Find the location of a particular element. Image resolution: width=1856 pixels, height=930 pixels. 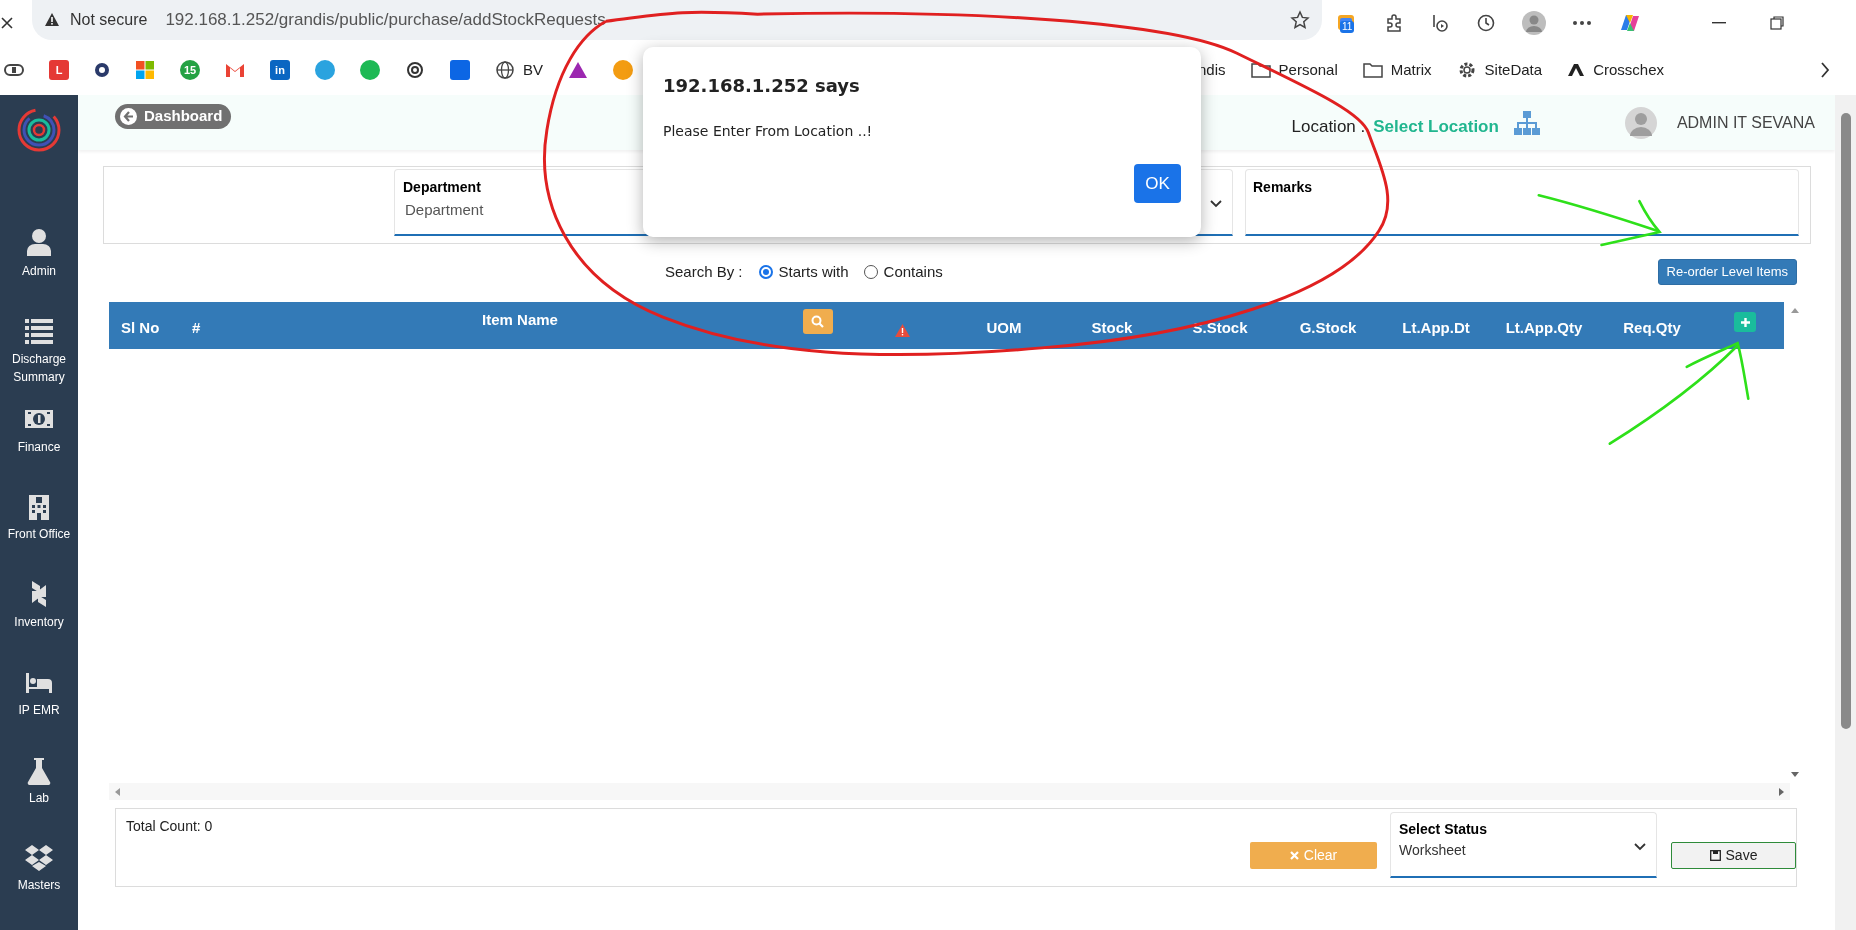

sidebar-item: Finance is located at coordinates (39, 446).